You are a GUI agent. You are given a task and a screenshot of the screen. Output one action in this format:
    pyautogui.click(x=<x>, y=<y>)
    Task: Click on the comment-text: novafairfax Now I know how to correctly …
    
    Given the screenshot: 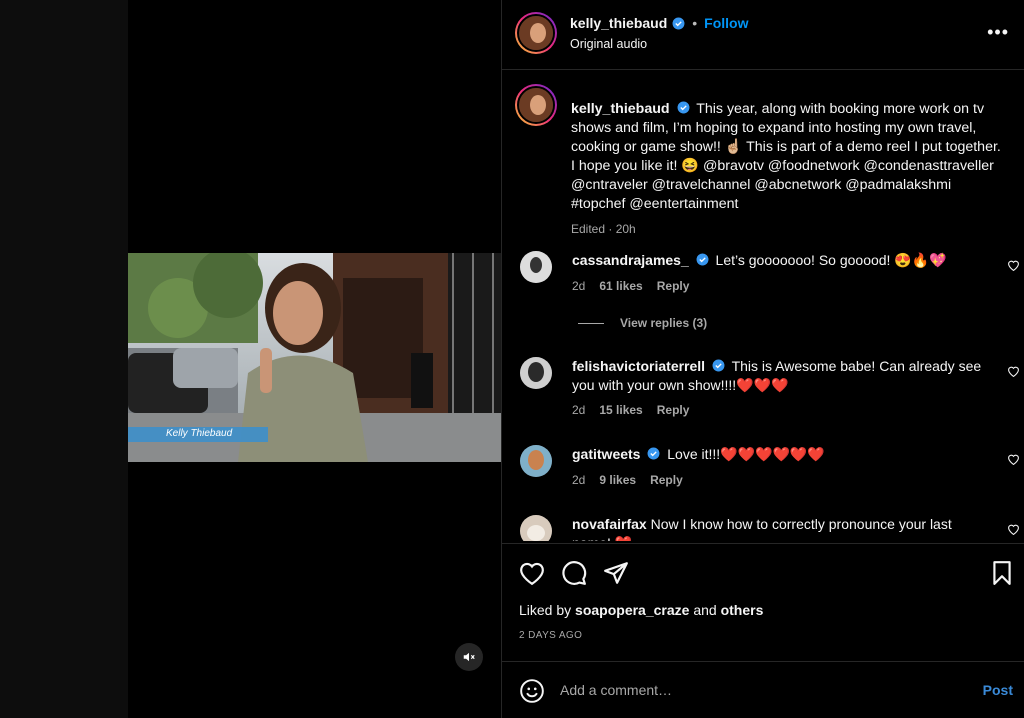 What is the action you would take?
    pyautogui.click(x=777, y=528)
    